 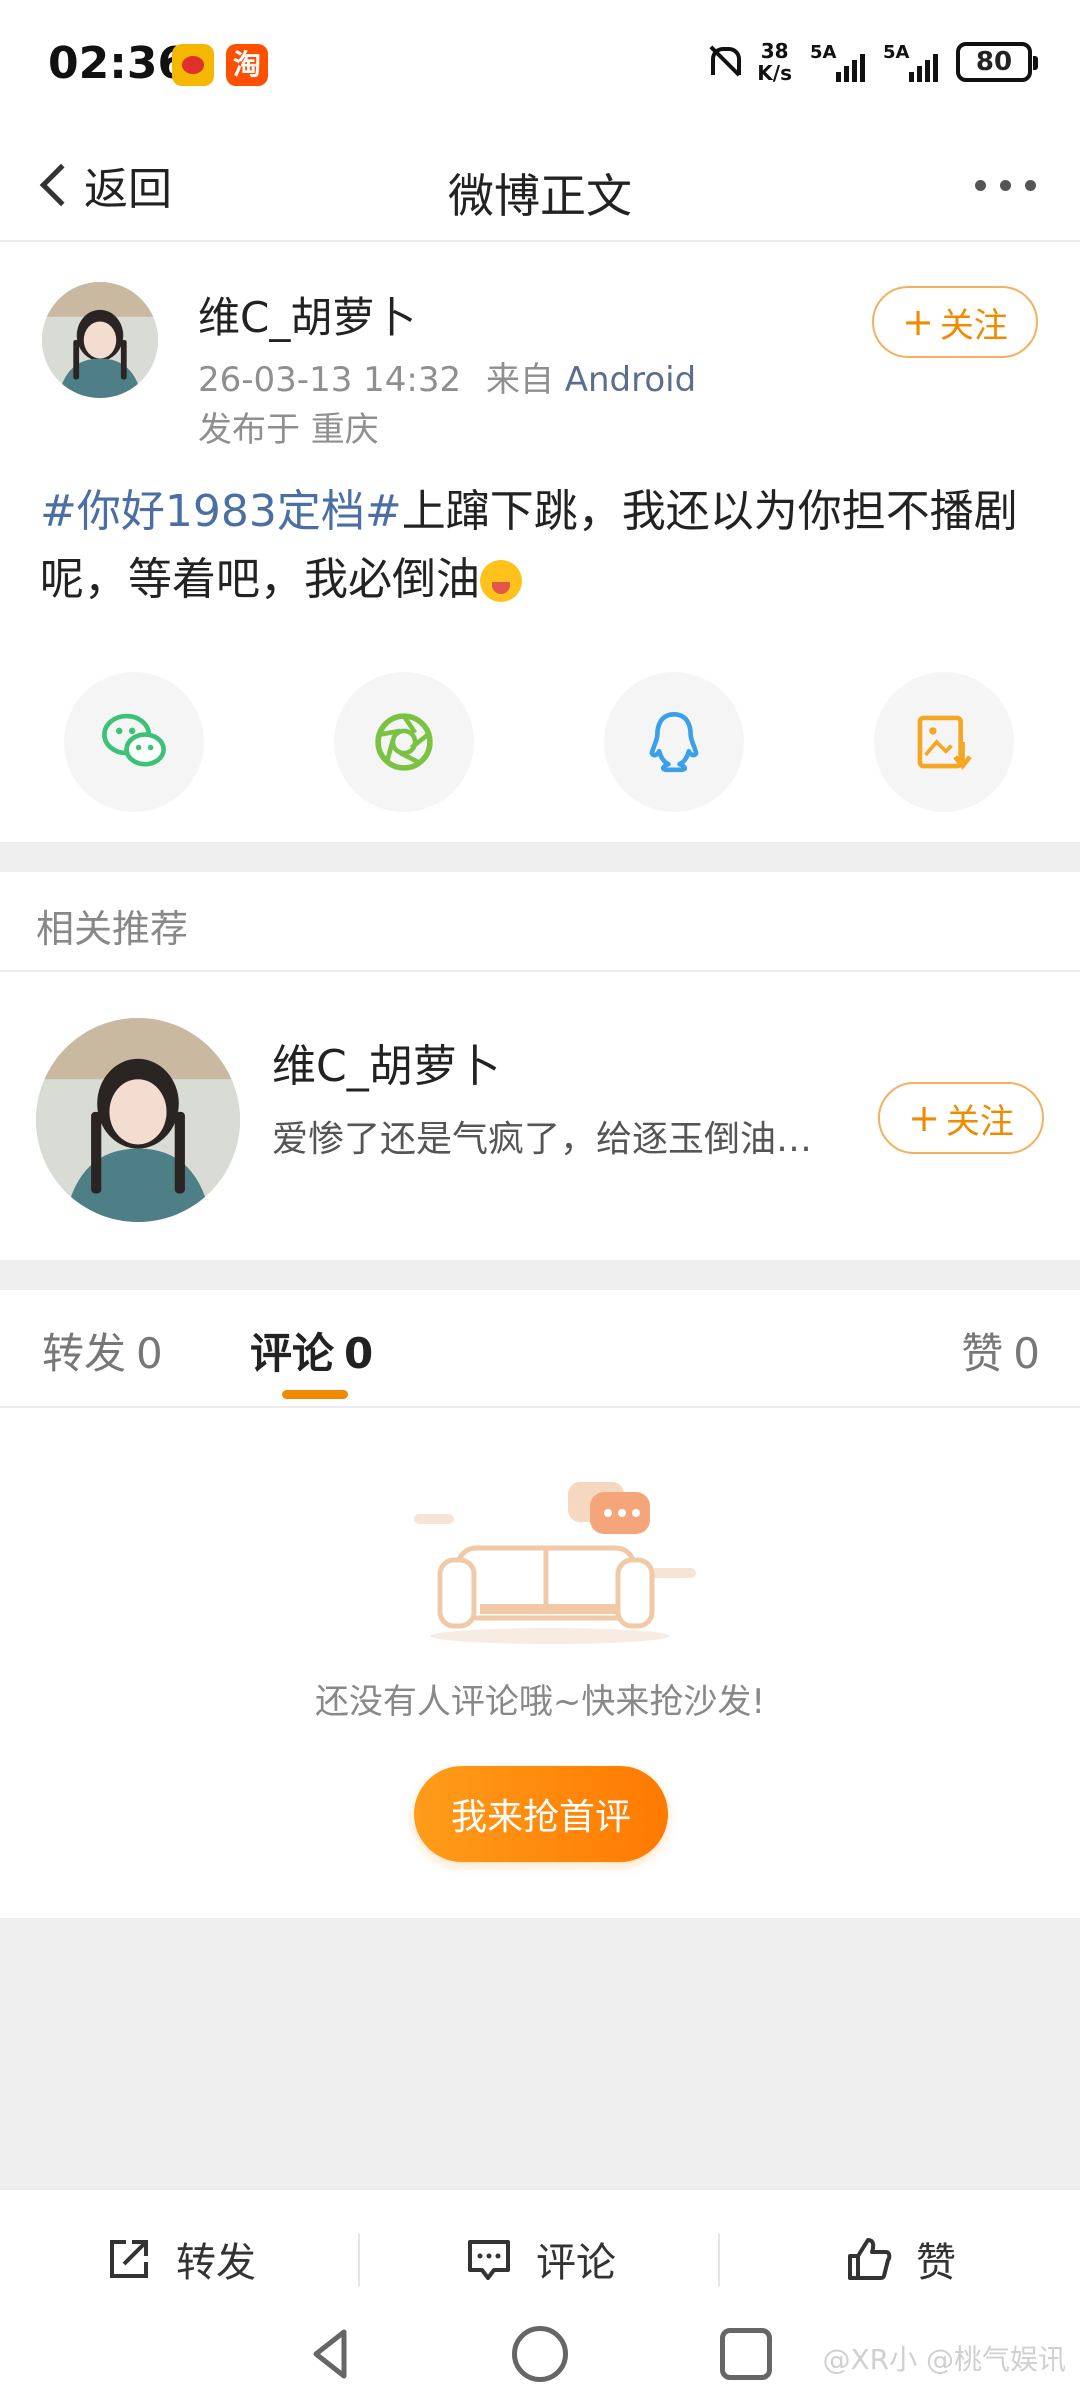 I want to click on network-speed: 38 K/s, so click(x=774, y=62).